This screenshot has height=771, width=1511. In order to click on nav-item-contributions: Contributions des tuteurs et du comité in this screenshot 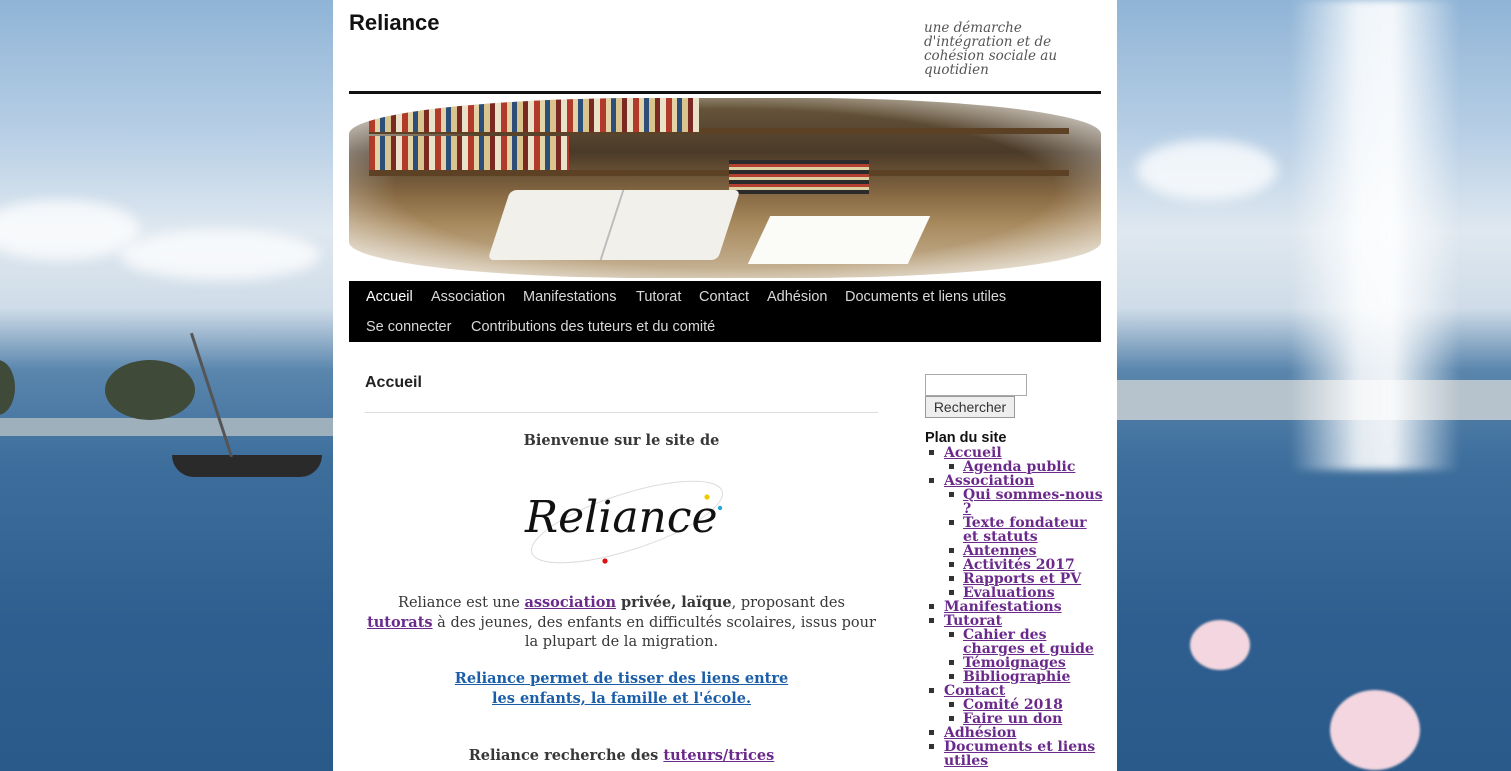, I will do `click(593, 327)`.